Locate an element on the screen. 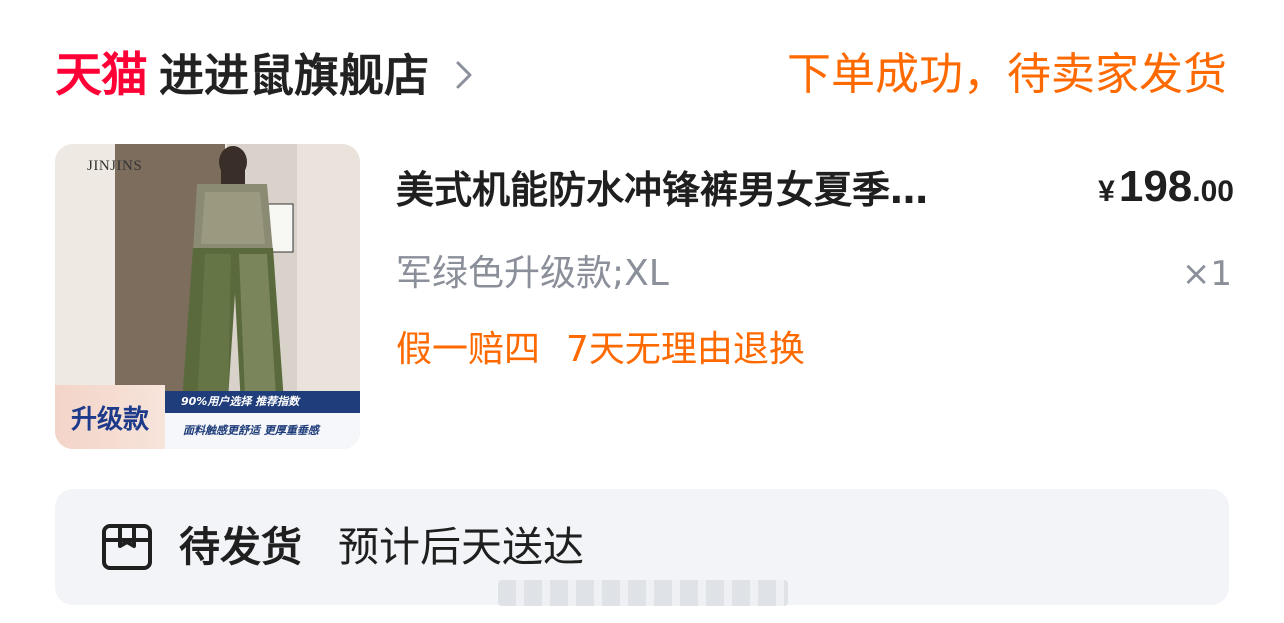 This screenshot has width=1284, height=623. store-header: 天猫 进进鼠旗舰店 is located at coordinates (268, 75).